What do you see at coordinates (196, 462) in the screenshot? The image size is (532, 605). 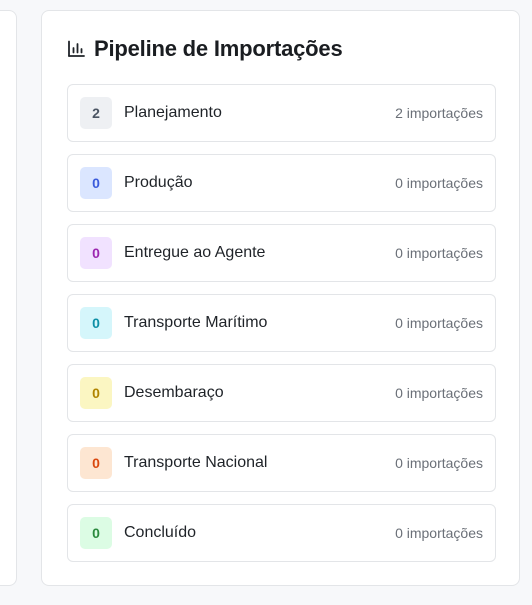 I see `stage-name: Transporte Nacional` at bounding box center [196, 462].